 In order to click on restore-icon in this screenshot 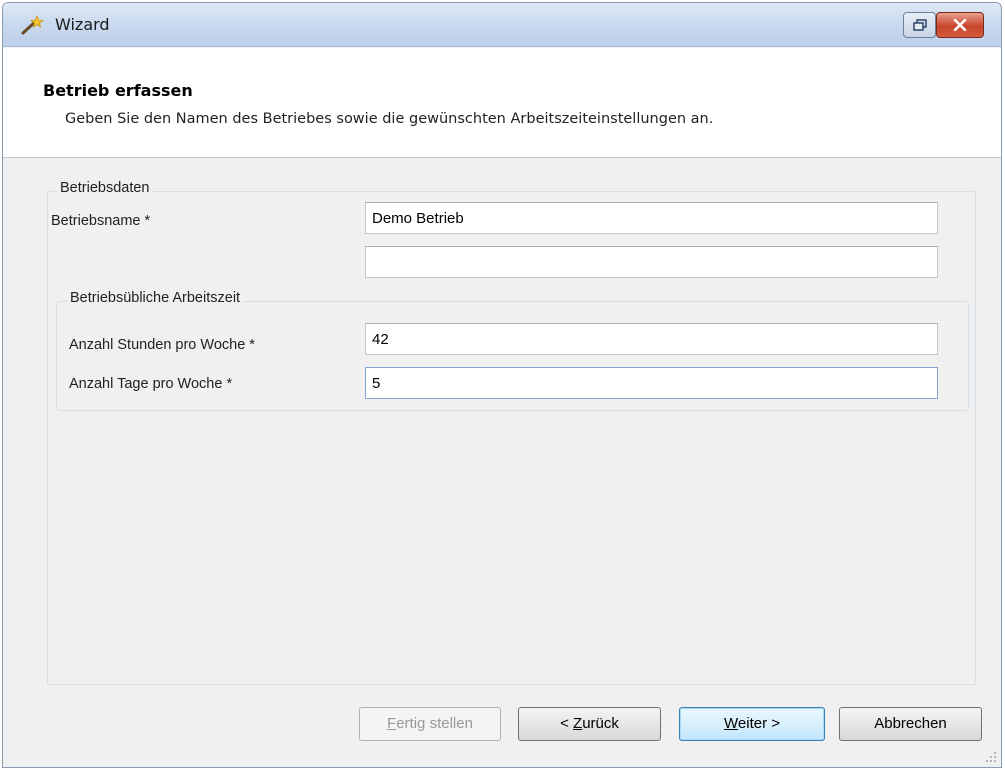, I will do `click(919, 25)`.